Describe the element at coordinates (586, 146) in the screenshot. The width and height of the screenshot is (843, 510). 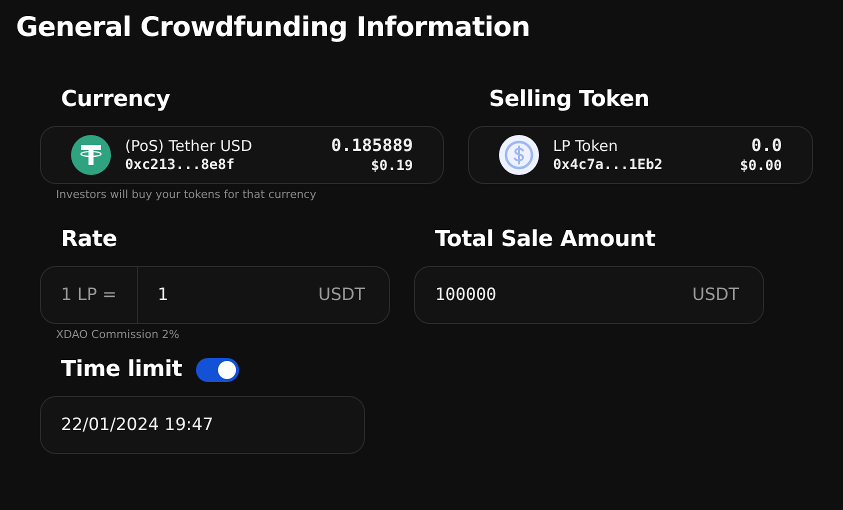
I see `token-name: LP Token` at that location.